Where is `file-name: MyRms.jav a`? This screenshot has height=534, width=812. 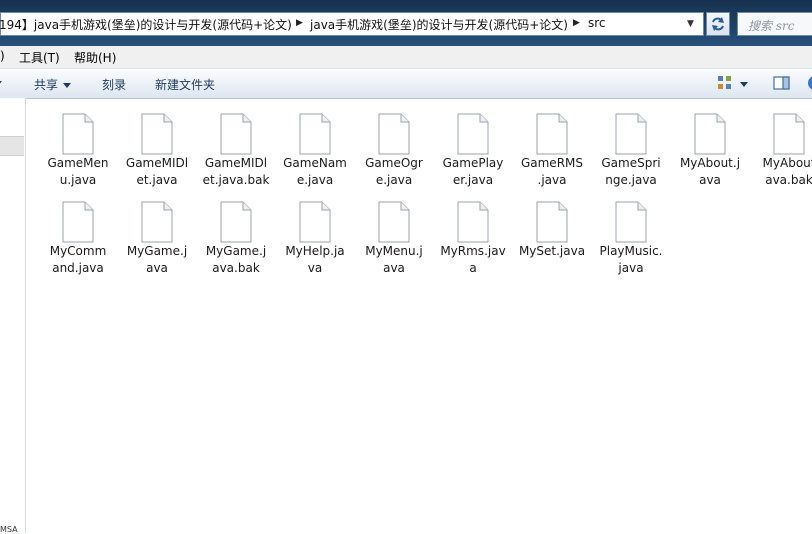 file-name: MyRms.jav a is located at coordinates (473, 259).